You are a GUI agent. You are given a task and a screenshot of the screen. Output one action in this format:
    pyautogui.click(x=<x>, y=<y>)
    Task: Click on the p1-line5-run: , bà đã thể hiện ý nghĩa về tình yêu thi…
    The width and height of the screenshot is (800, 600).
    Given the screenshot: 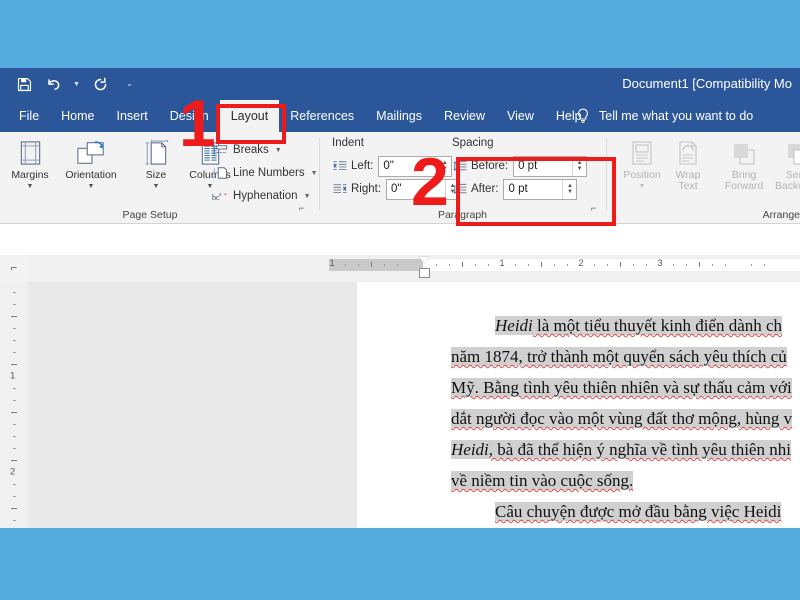 What is the action you would take?
    pyautogui.click(x=639, y=449)
    